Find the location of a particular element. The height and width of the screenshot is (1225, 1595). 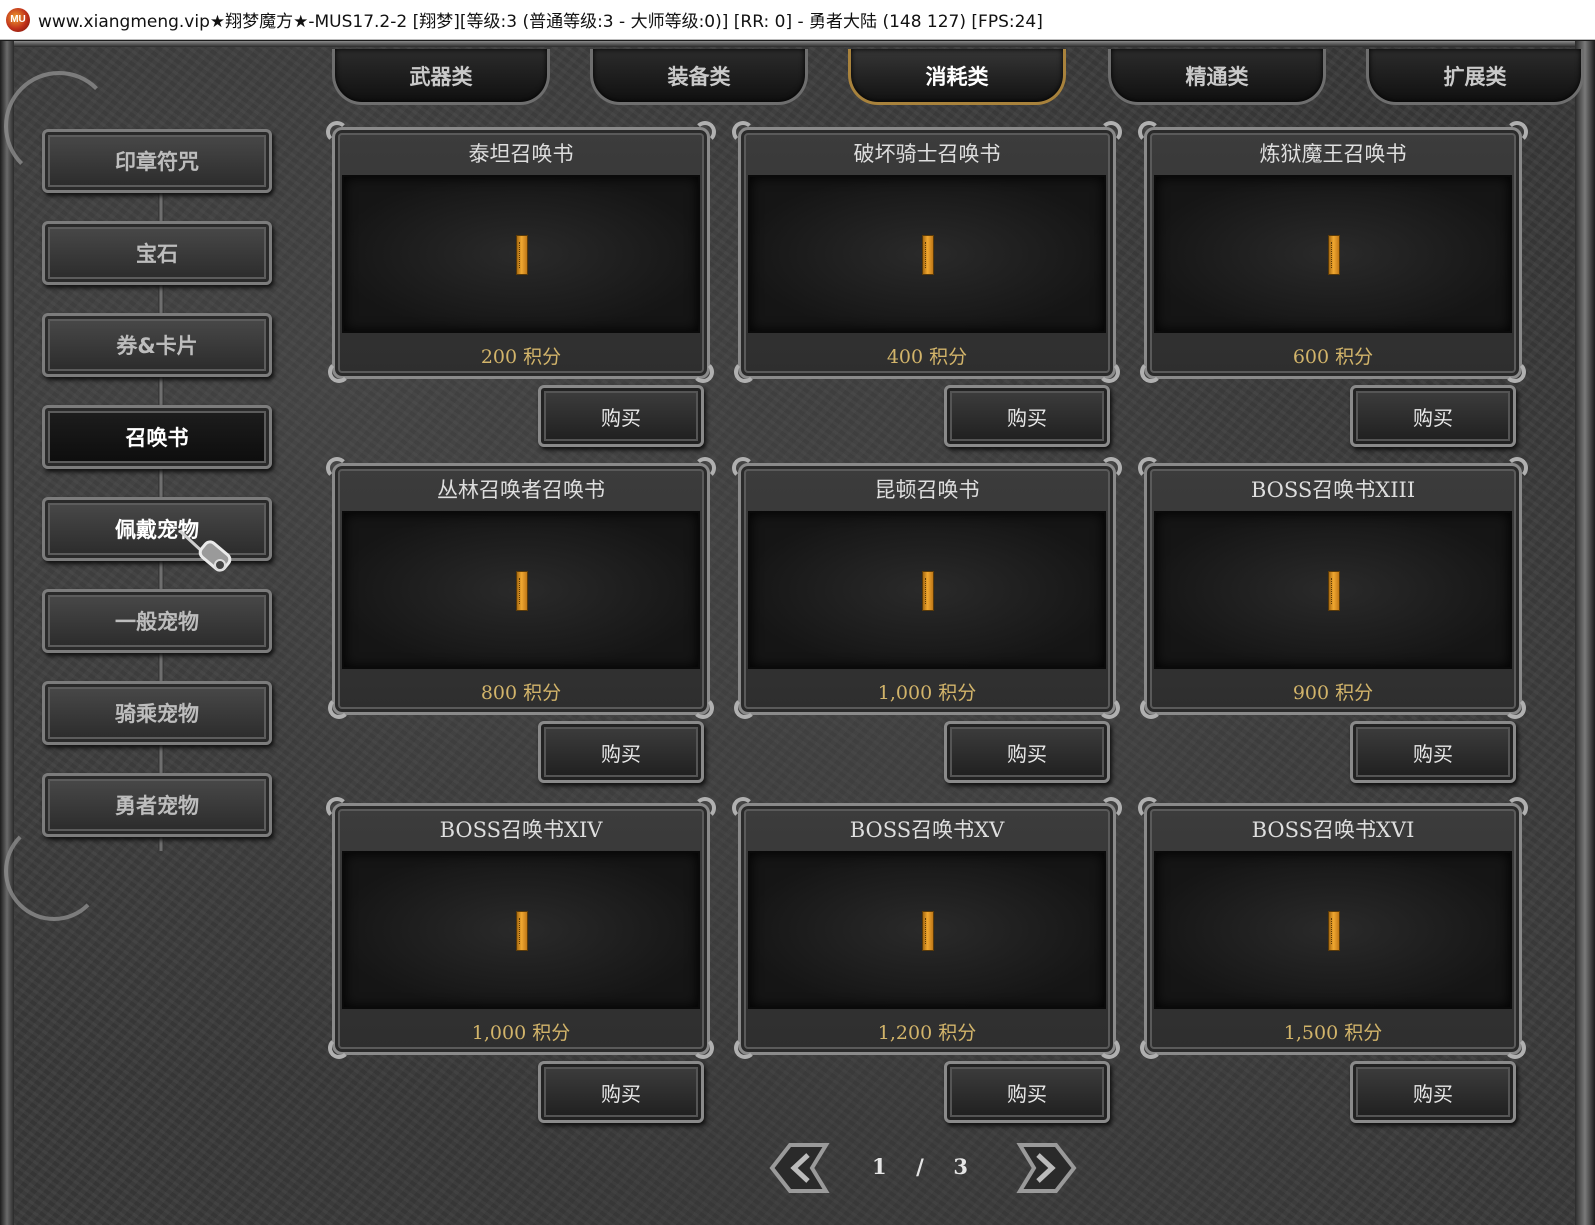

item-card: BOSS召唤书XV 1,200 积分 is located at coordinates (927, 928).